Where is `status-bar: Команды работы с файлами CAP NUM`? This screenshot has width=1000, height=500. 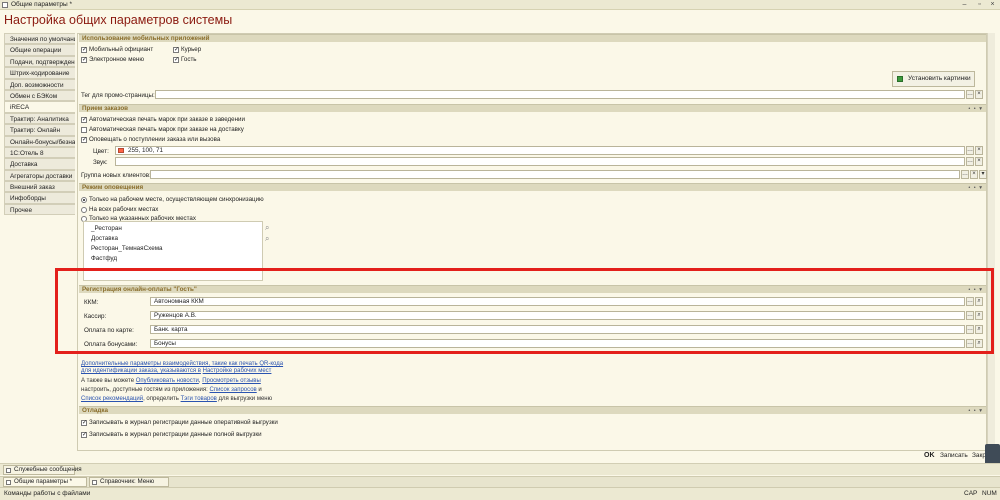
status-bar: Команды работы с файлами CAP NUM is located at coordinates (500, 493).